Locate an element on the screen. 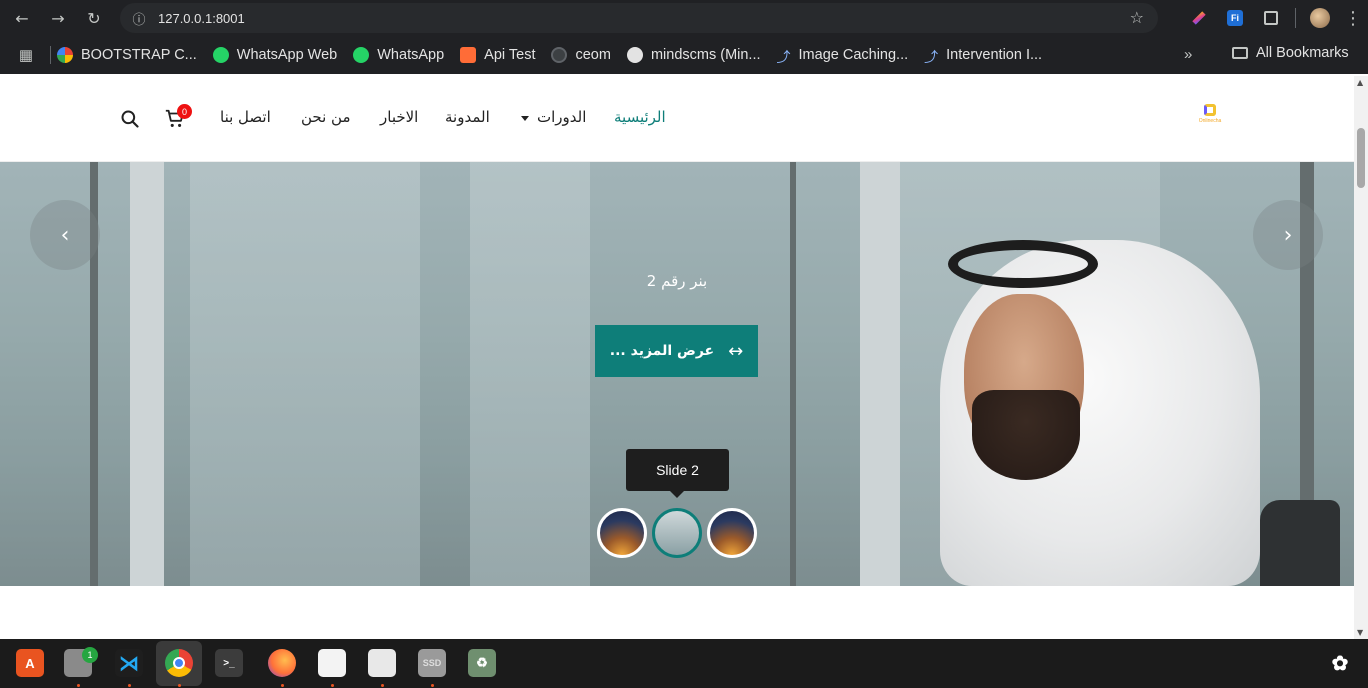  site-info-icon: ⓘ is located at coordinates (139, 18).